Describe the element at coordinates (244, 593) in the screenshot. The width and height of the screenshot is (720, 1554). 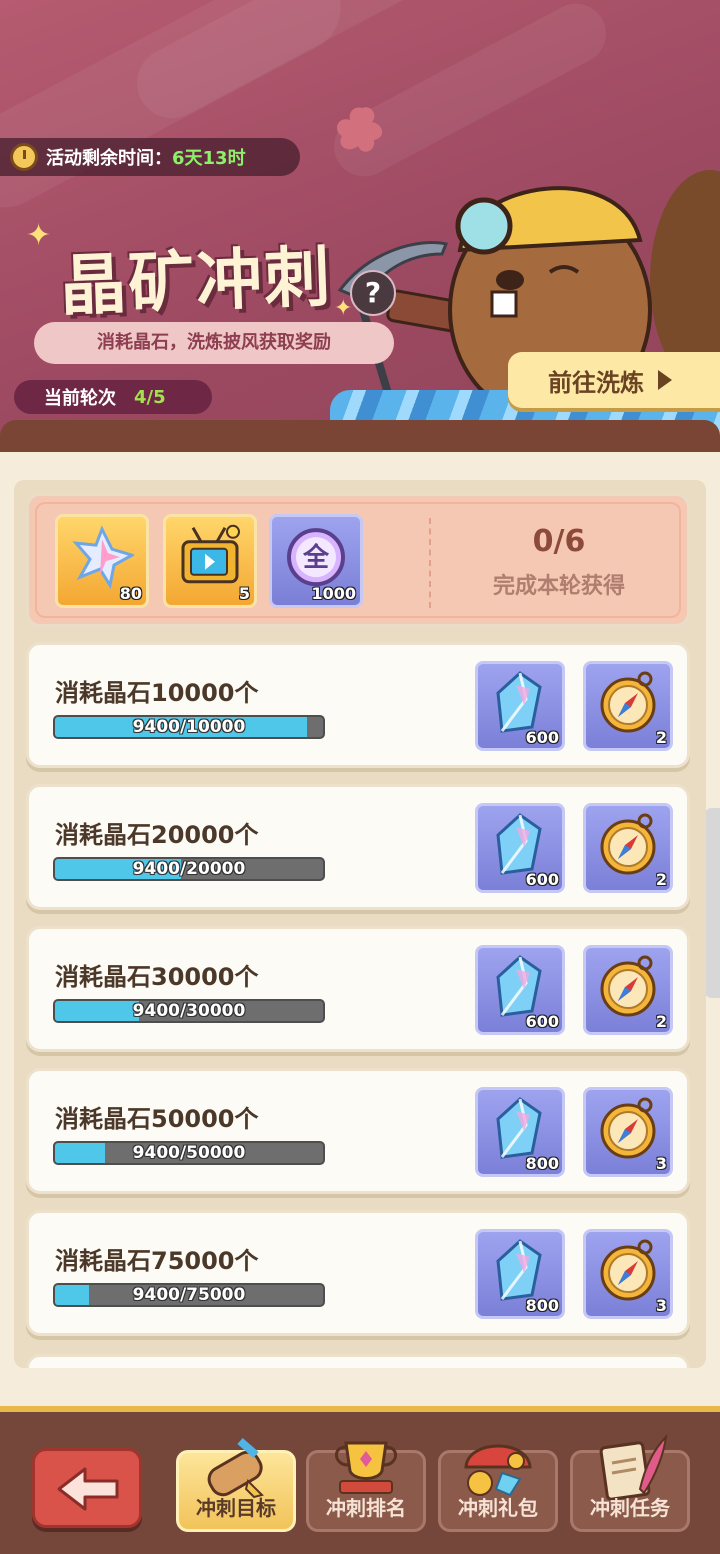
I see `reward-count: 5` at that location.